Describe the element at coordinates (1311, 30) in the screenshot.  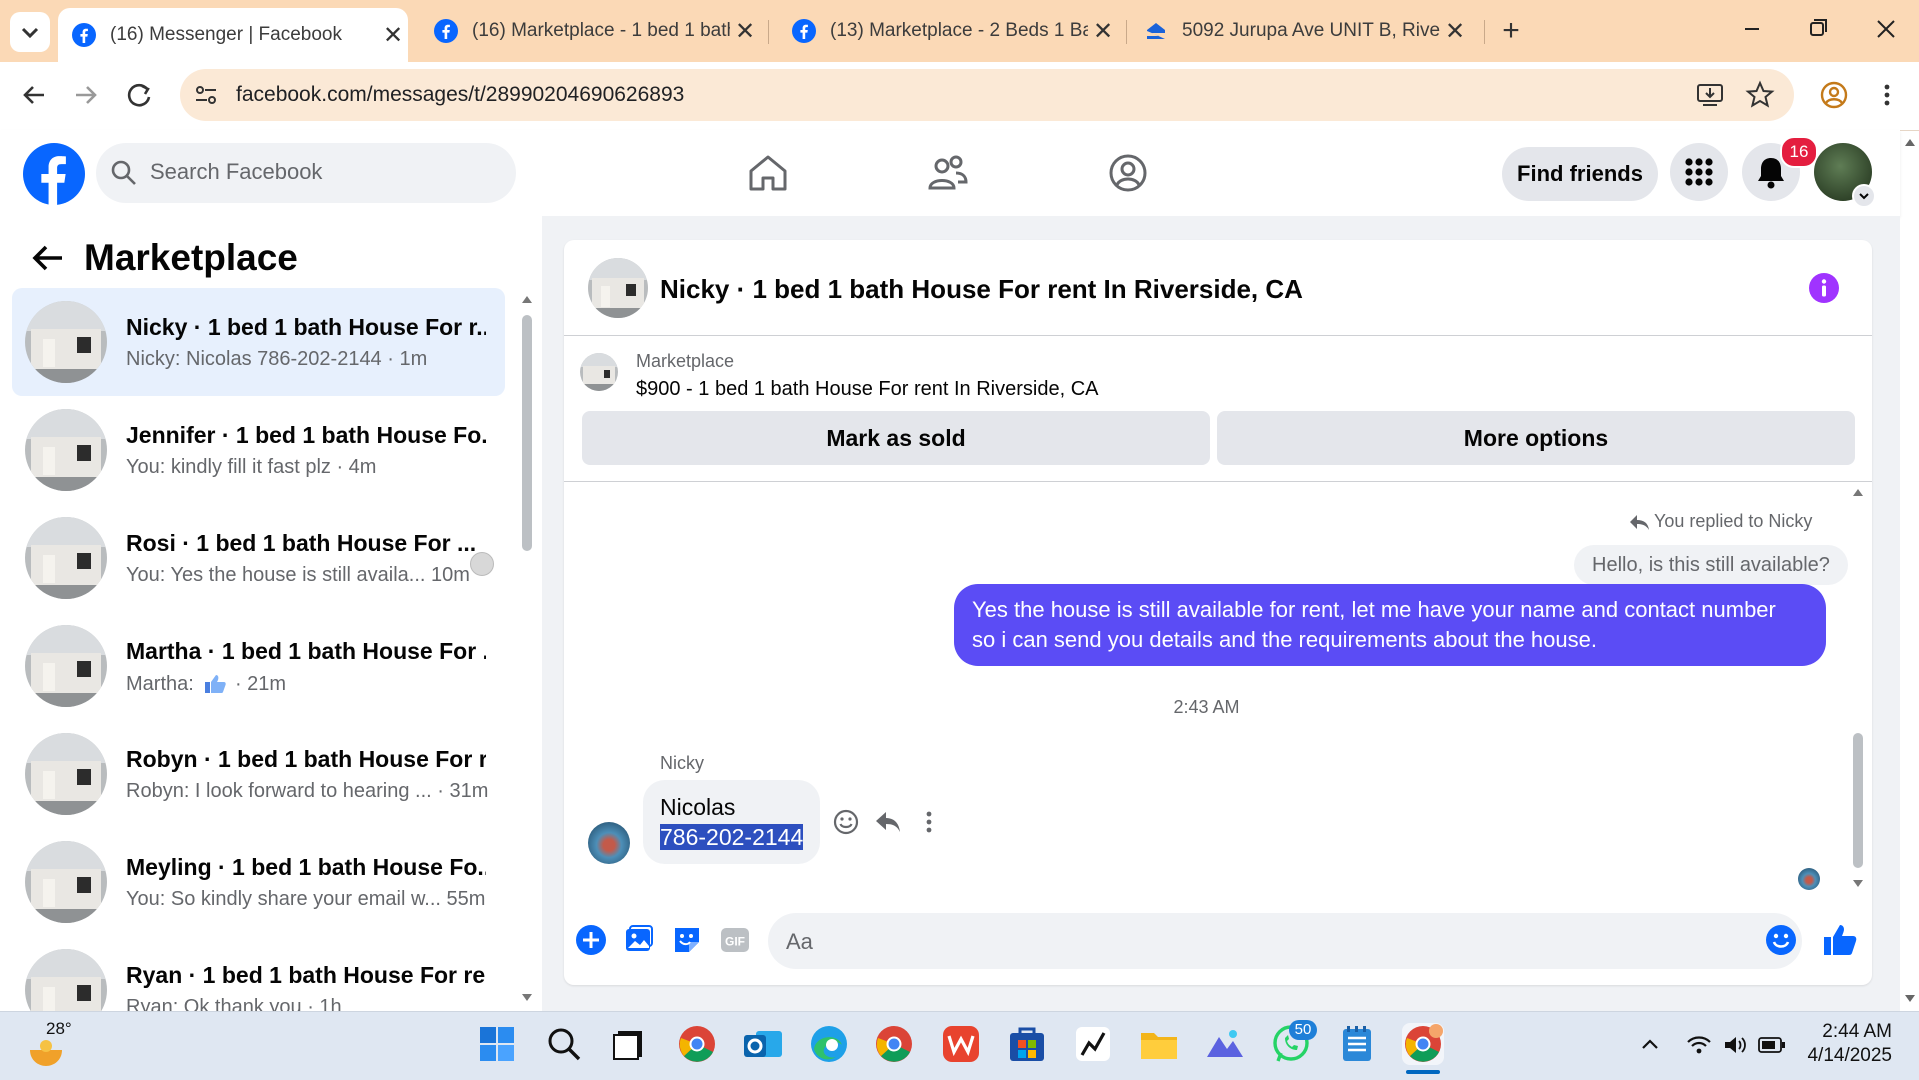
I see `tab-title: 5092 Jurupa Ave UNIT B, Riversi` at that location.